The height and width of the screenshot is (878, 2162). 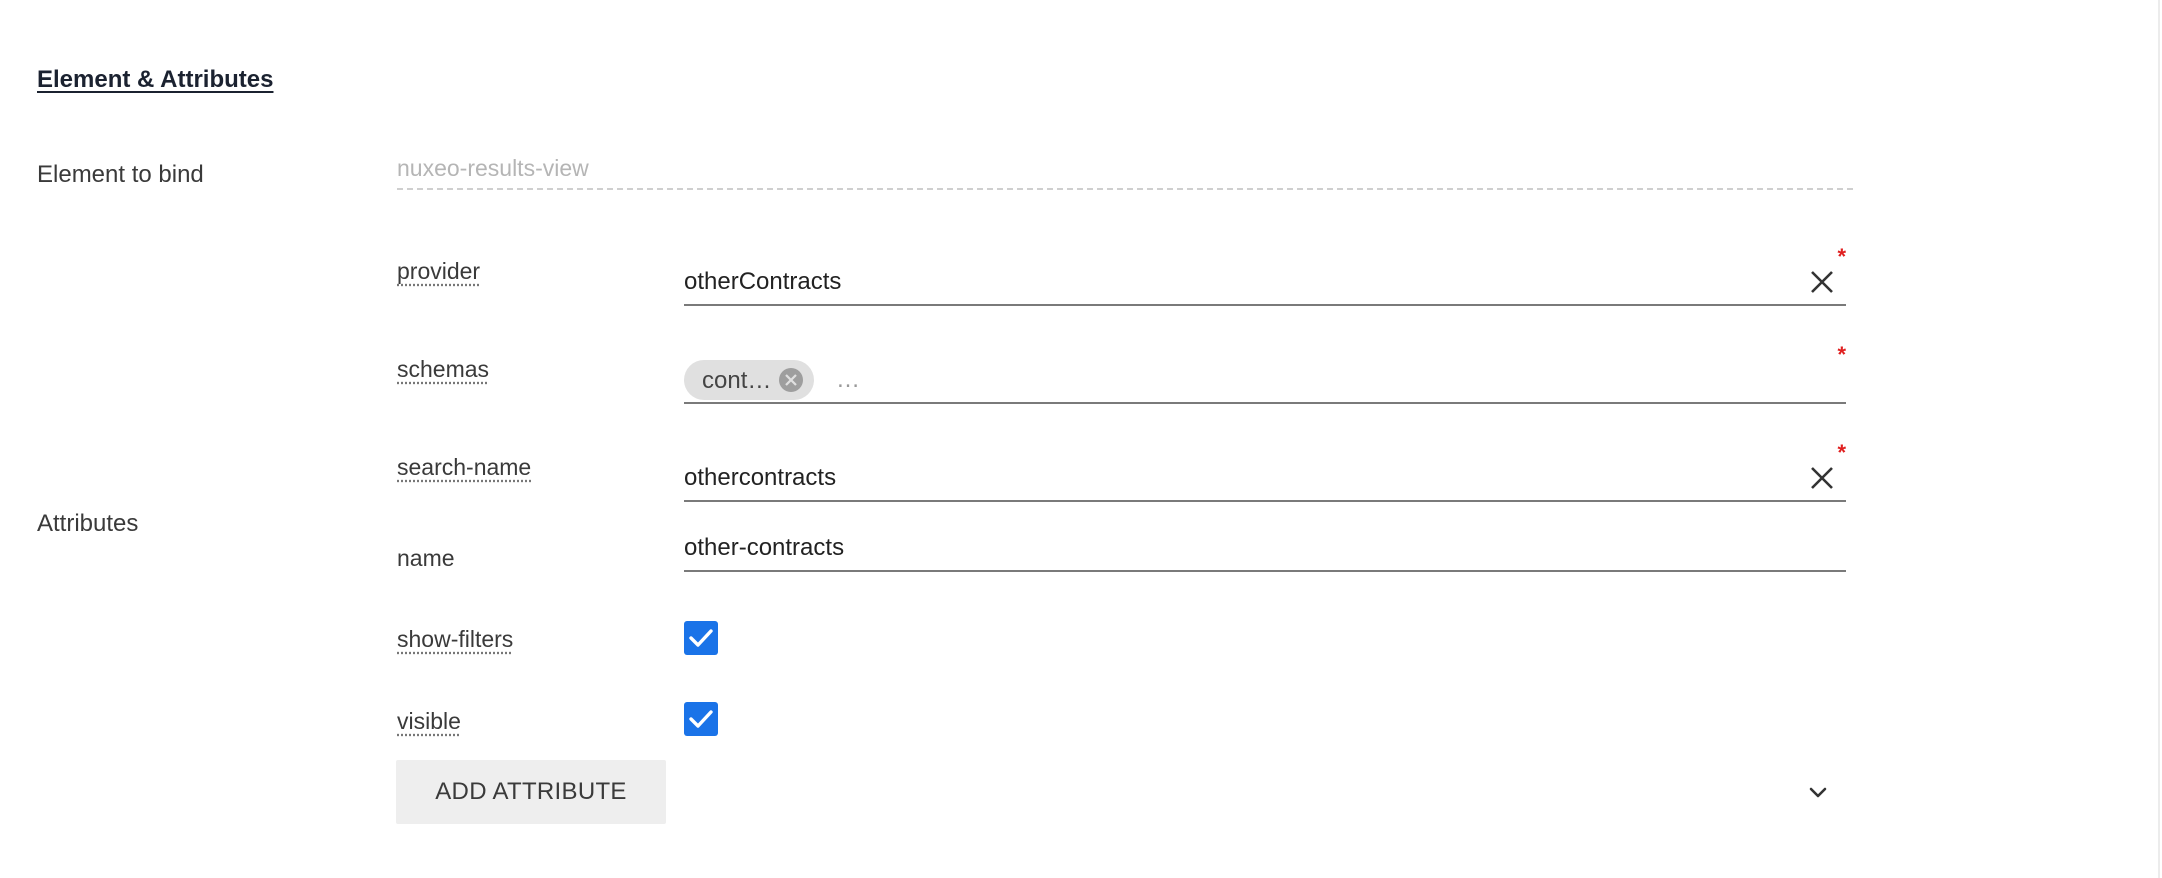 What do you see at coordinates (1265, 471) in the screenshot?
I see `search-name-field: othercontracts *` at bounding box center [1265, 471].